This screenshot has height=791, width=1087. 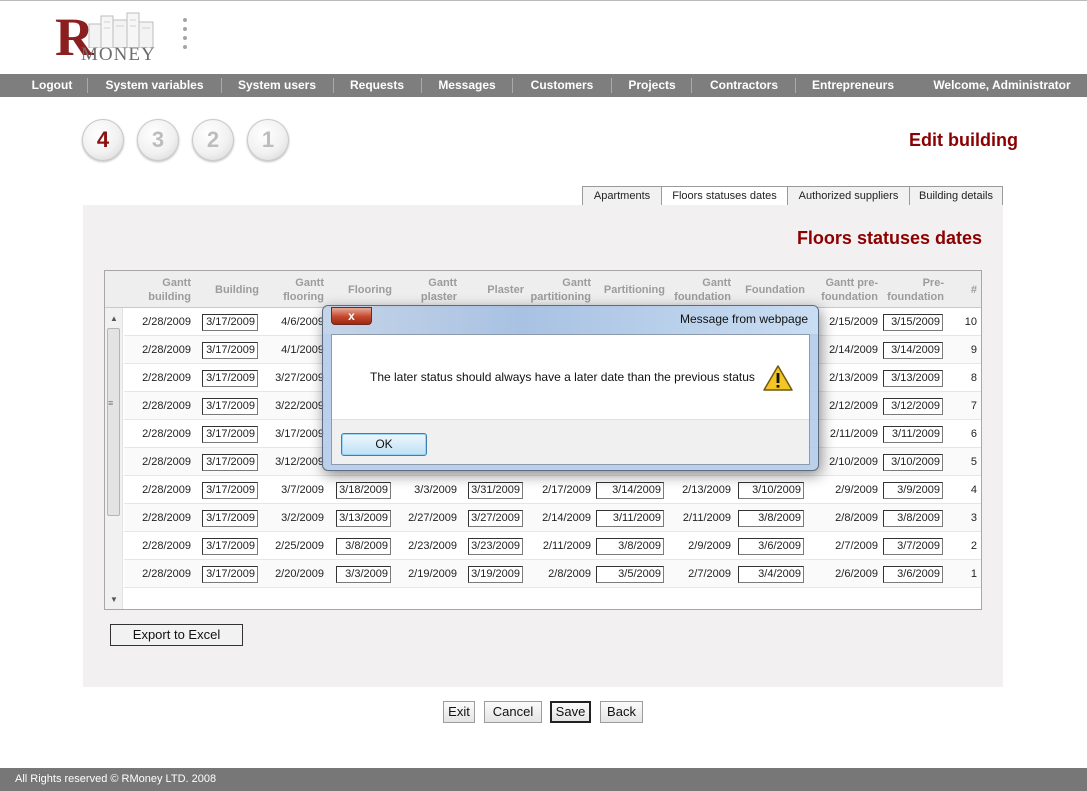 I want to click on nav-separator, so click(x=333, y=85).